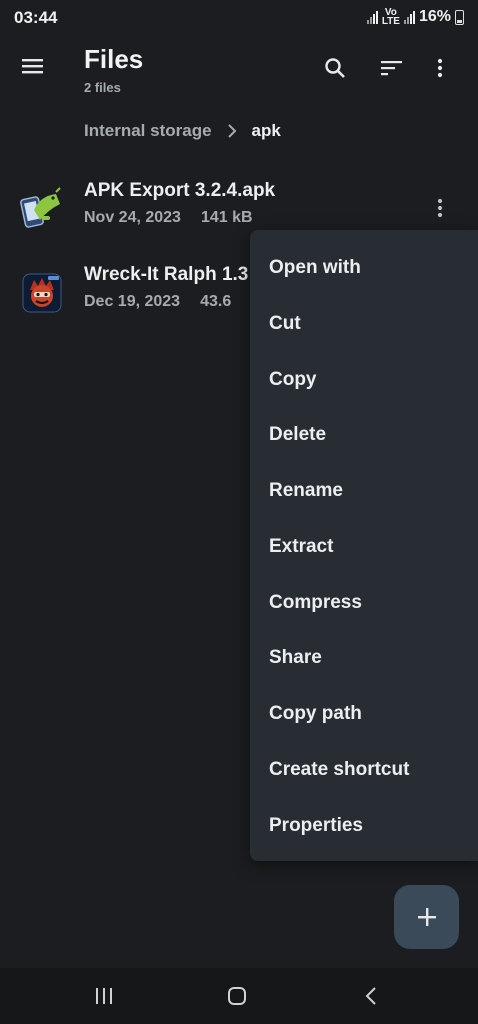  What do you see at coordinates (372, 17) in the screenshot?
I see `wifi-signal-icon` at bounding box center [372, 17].